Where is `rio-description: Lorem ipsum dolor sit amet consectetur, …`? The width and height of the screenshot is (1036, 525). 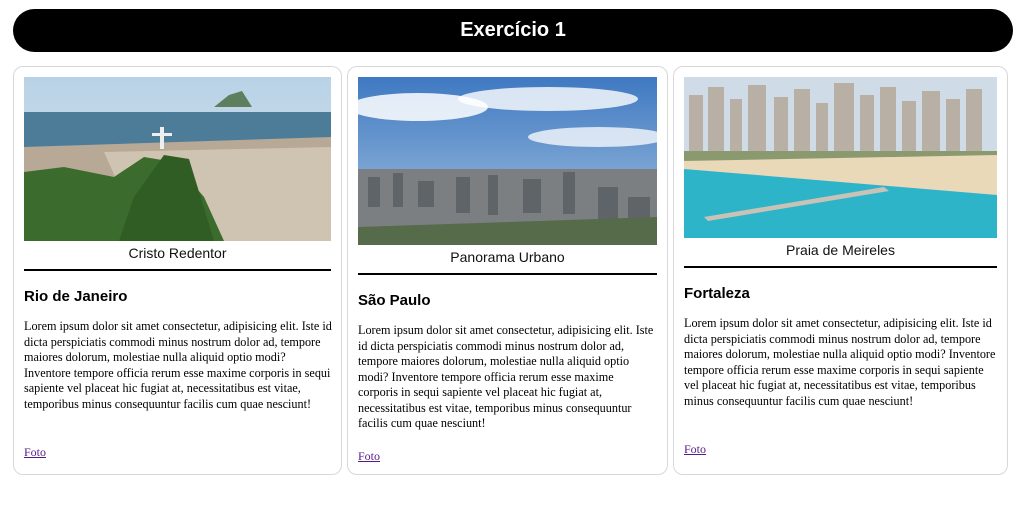 rio-description: Lorem ipsum dolor sit amet consectetur, … is located at coordinates (178, 365).